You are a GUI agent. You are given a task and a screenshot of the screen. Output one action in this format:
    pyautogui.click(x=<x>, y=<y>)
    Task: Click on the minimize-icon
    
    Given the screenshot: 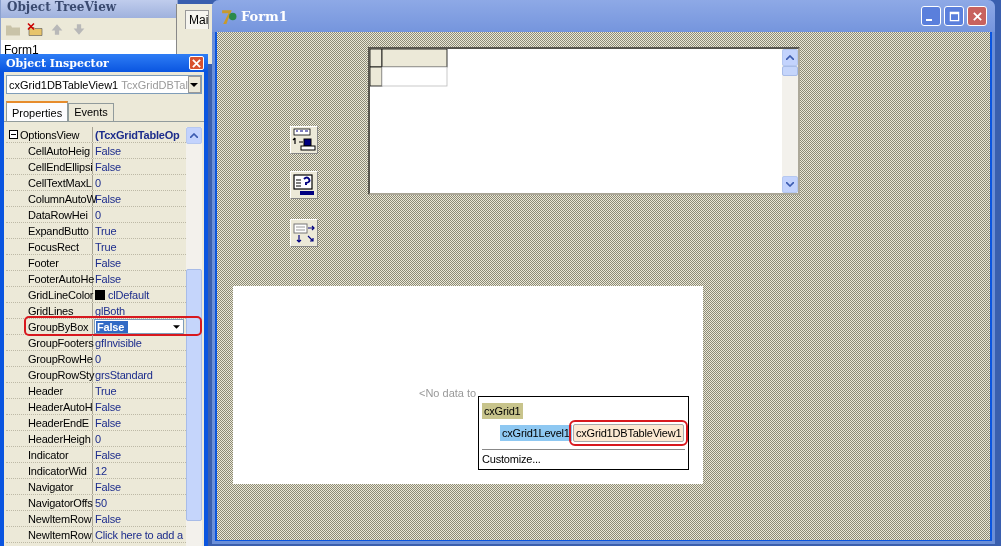 What is the action you would take?
    pyautogui.click(x=929, y=20)
    